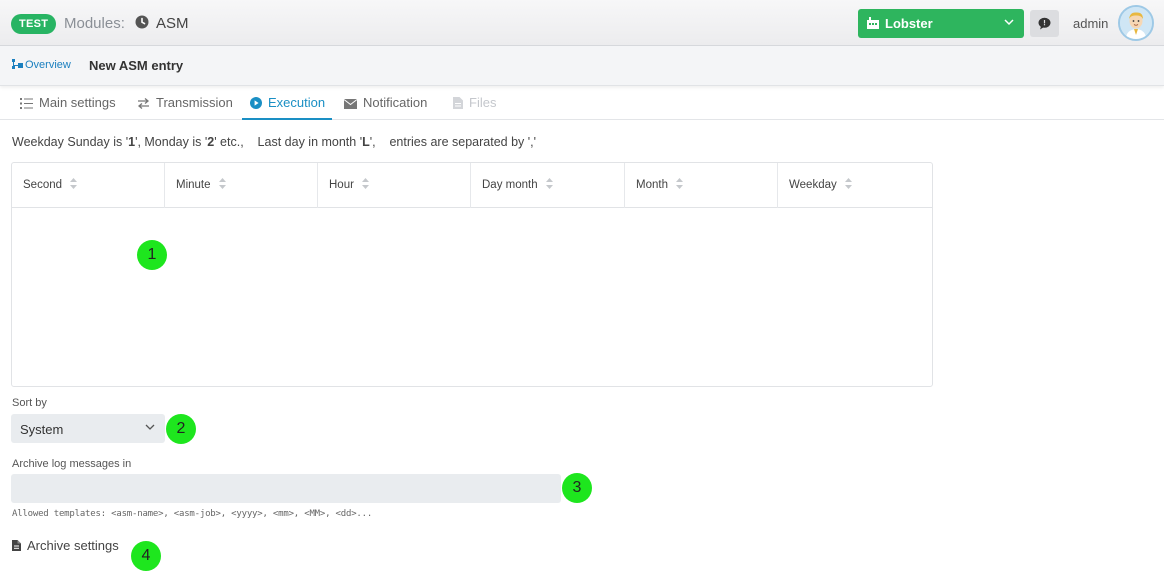 This screenshot has height=577, width=1164. I want to click on sitemap-icon, so click(17, 64).